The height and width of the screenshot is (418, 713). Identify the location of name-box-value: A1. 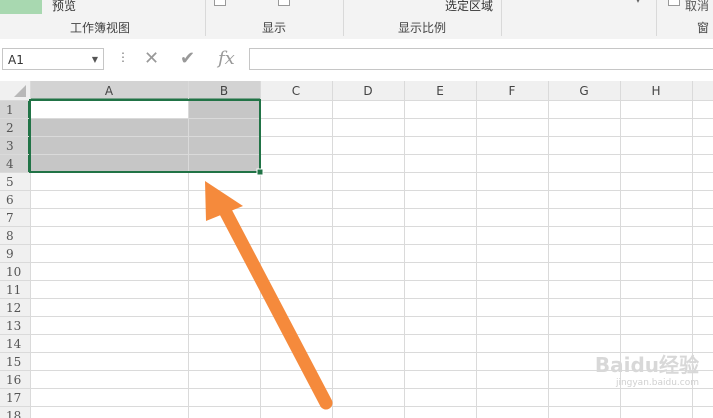
(16, 60).